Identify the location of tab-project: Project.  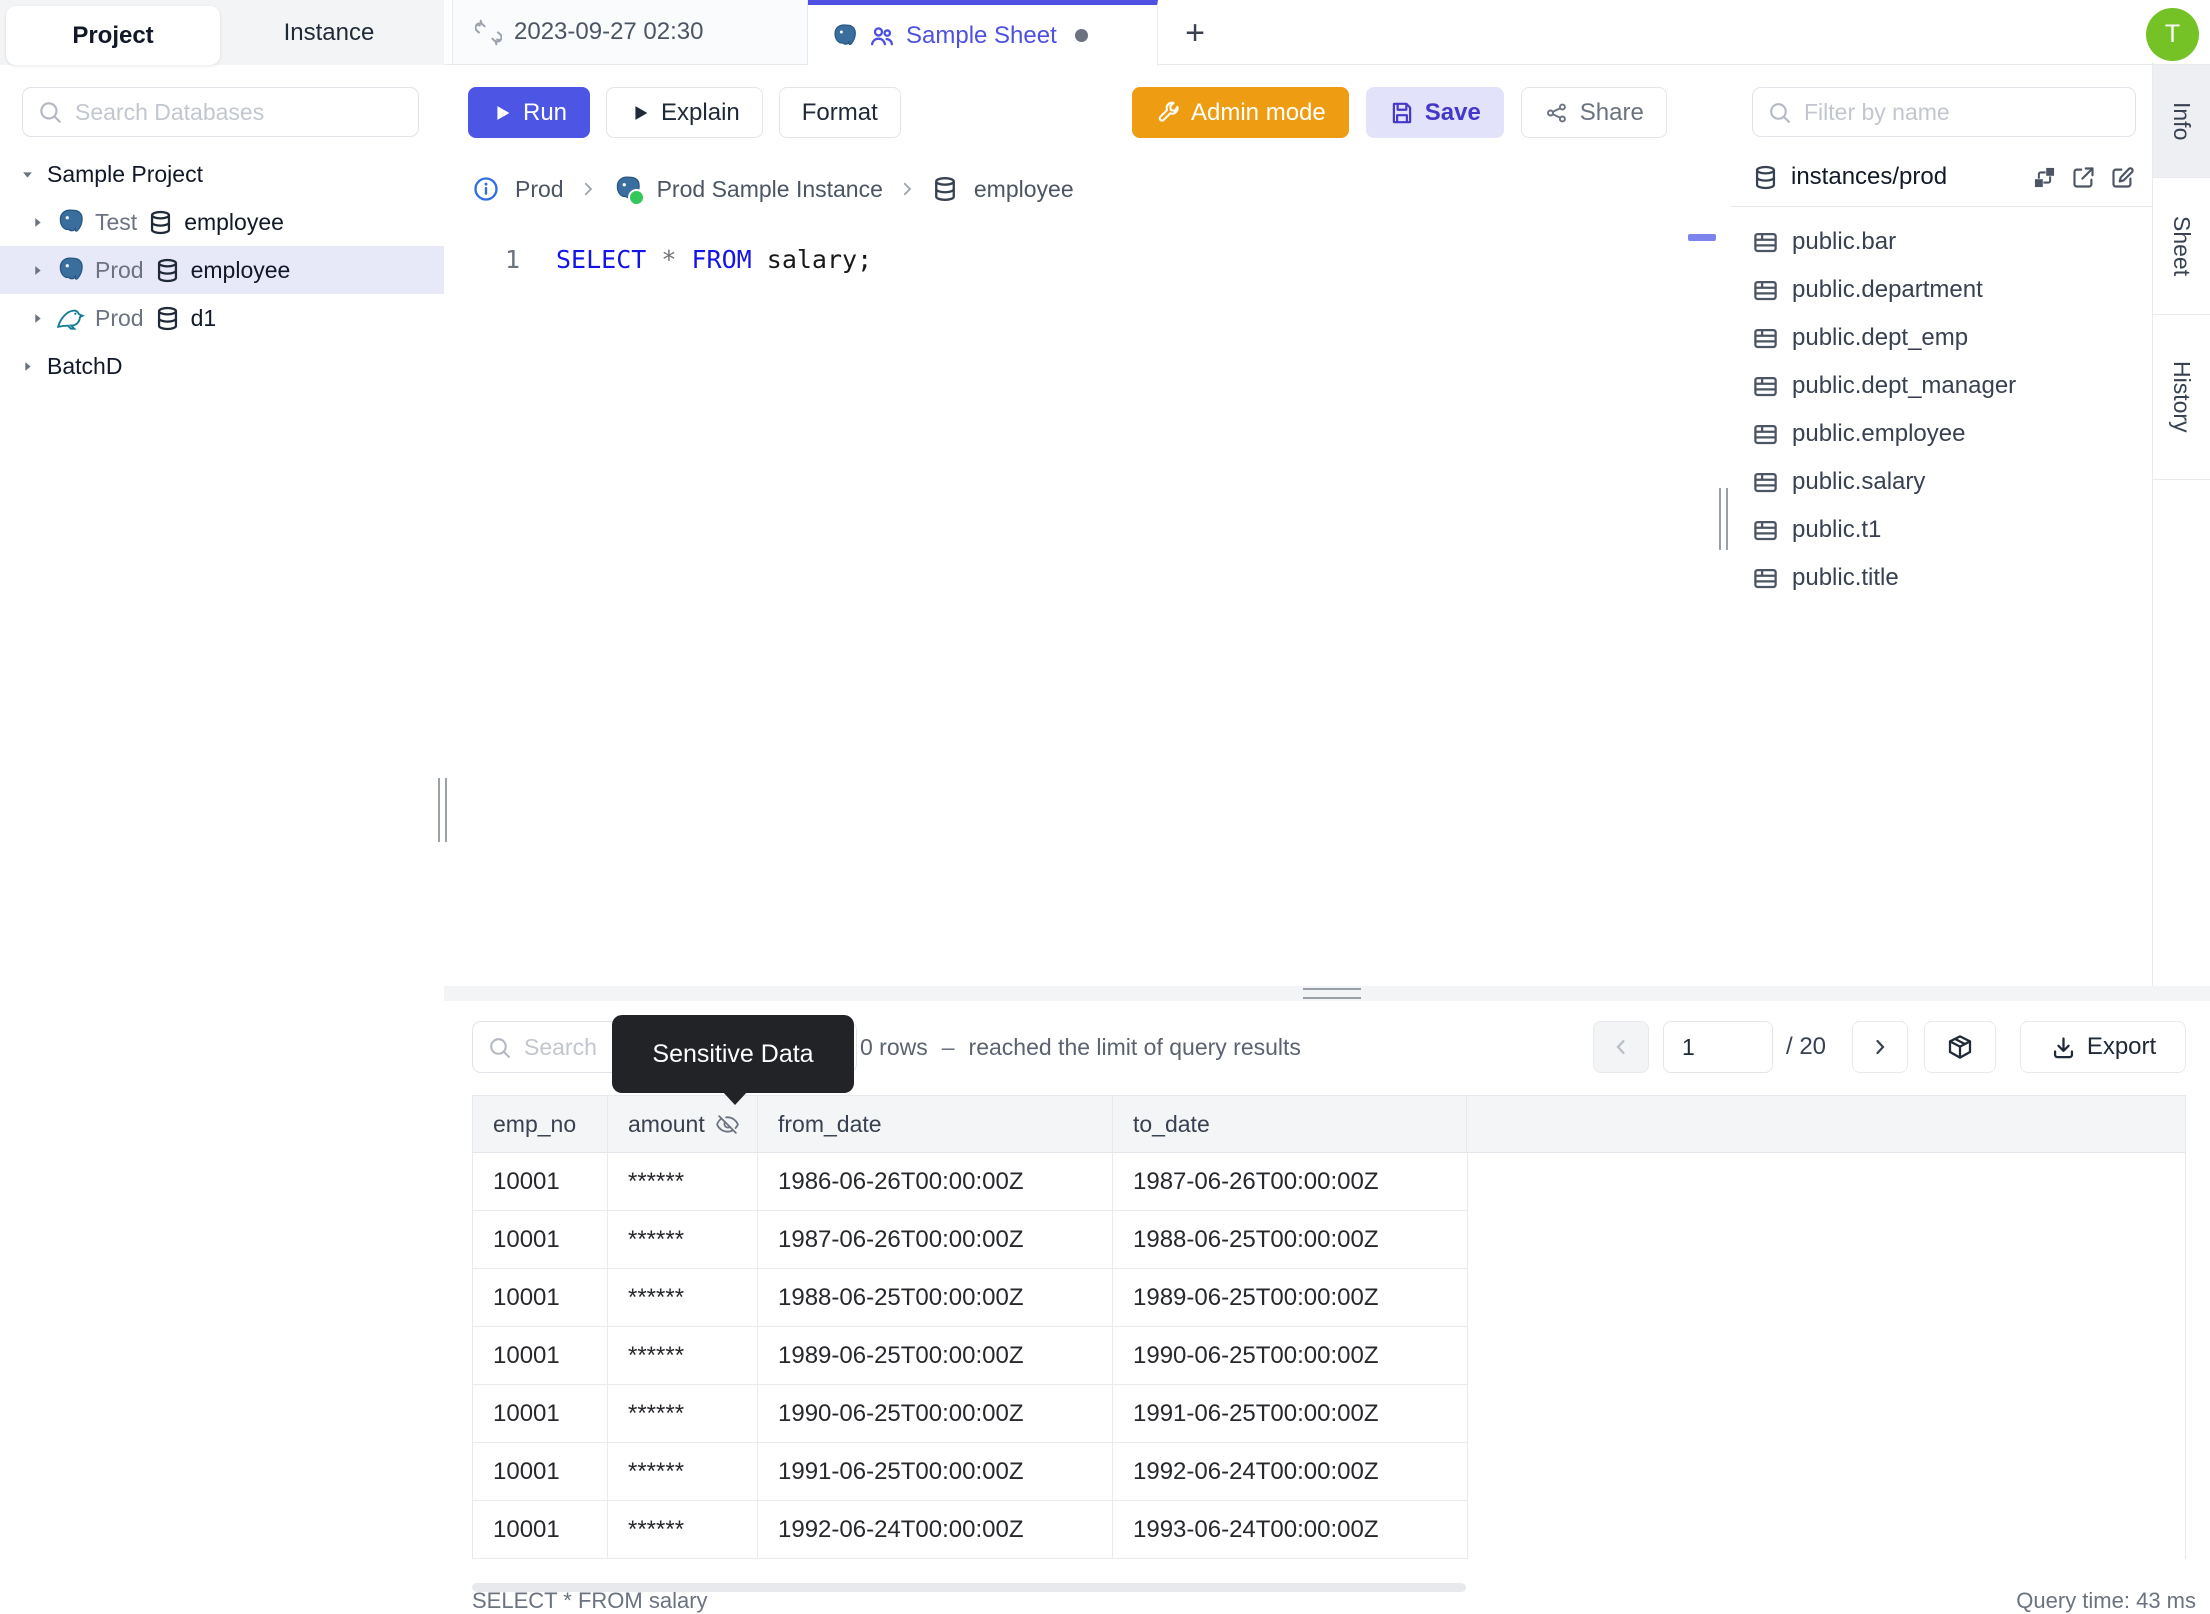
(113, 35).